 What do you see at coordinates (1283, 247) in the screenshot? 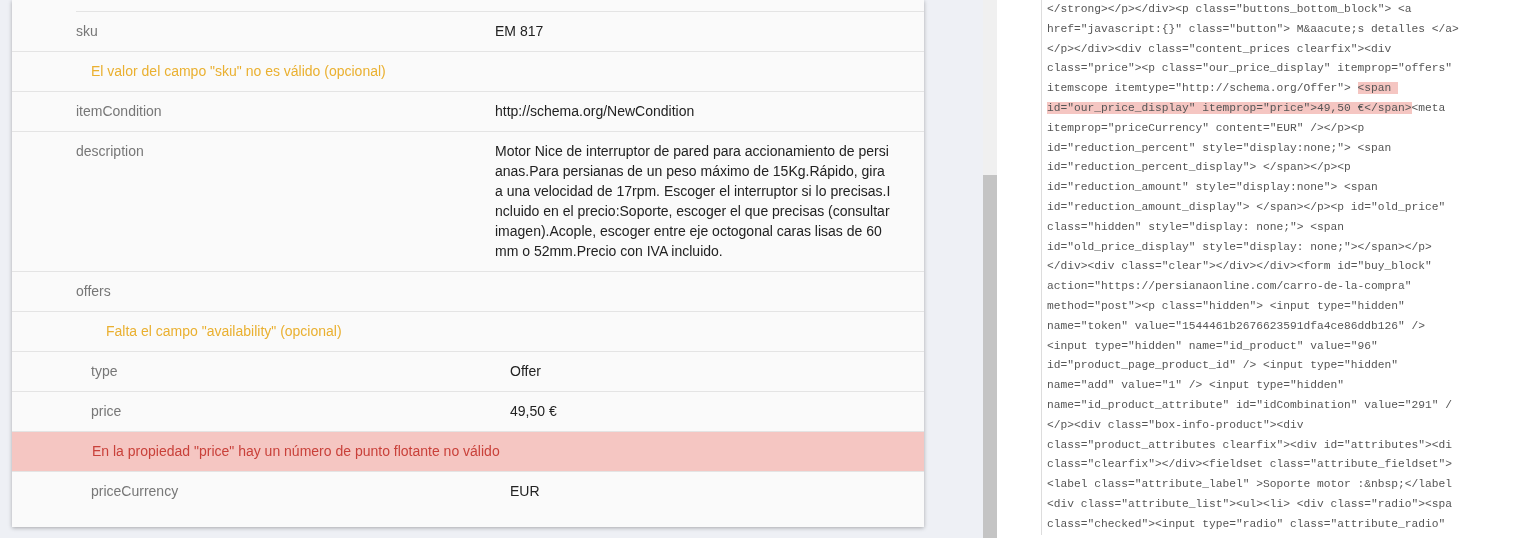
I see `code-line: id="old_price_display" style="display: none;"></span></p>` at bounding box center [1283, 247].